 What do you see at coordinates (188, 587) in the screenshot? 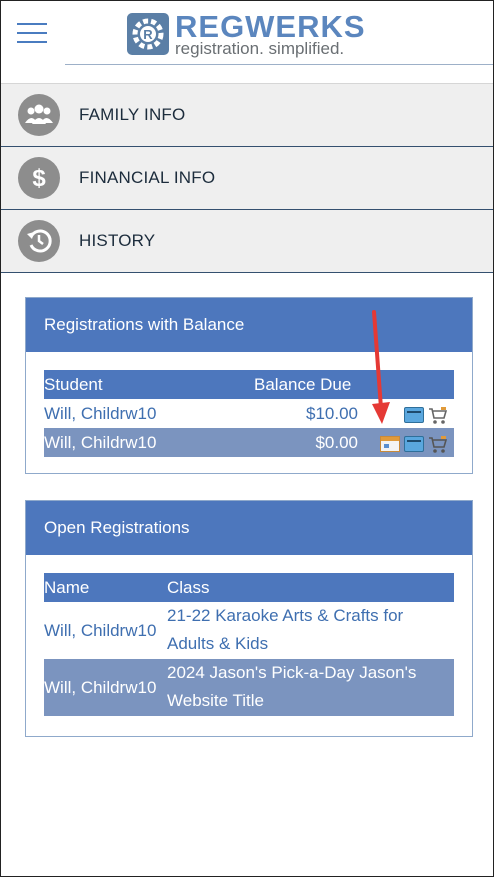
I see `column-header-class: Class` at bounding box center [188, 587].